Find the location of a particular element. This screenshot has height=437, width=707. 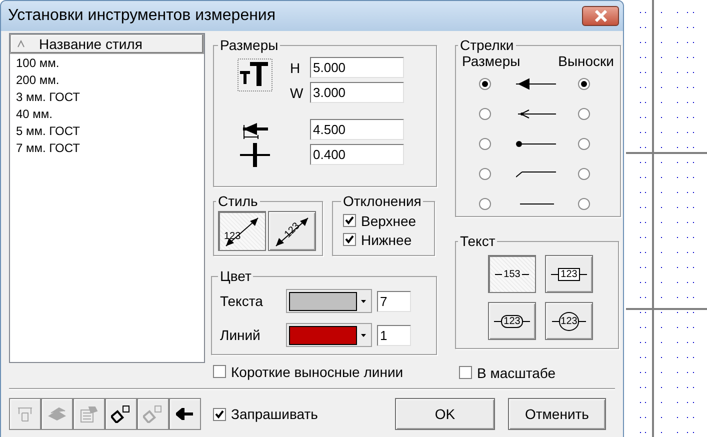

document-icon is located at coordinates (89, 414).